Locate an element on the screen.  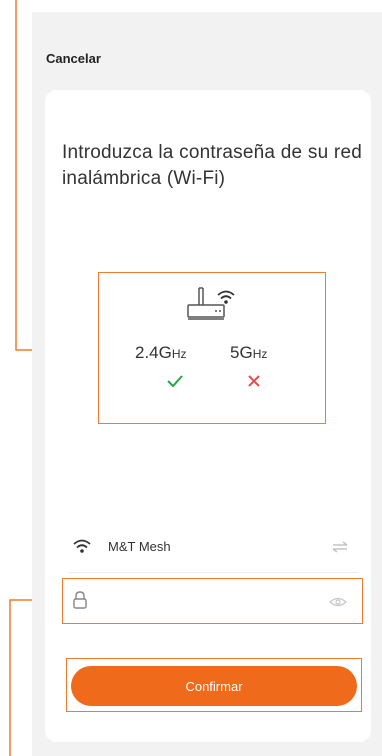
confirm-button: Confirmar is located at coordinates (214, 686).